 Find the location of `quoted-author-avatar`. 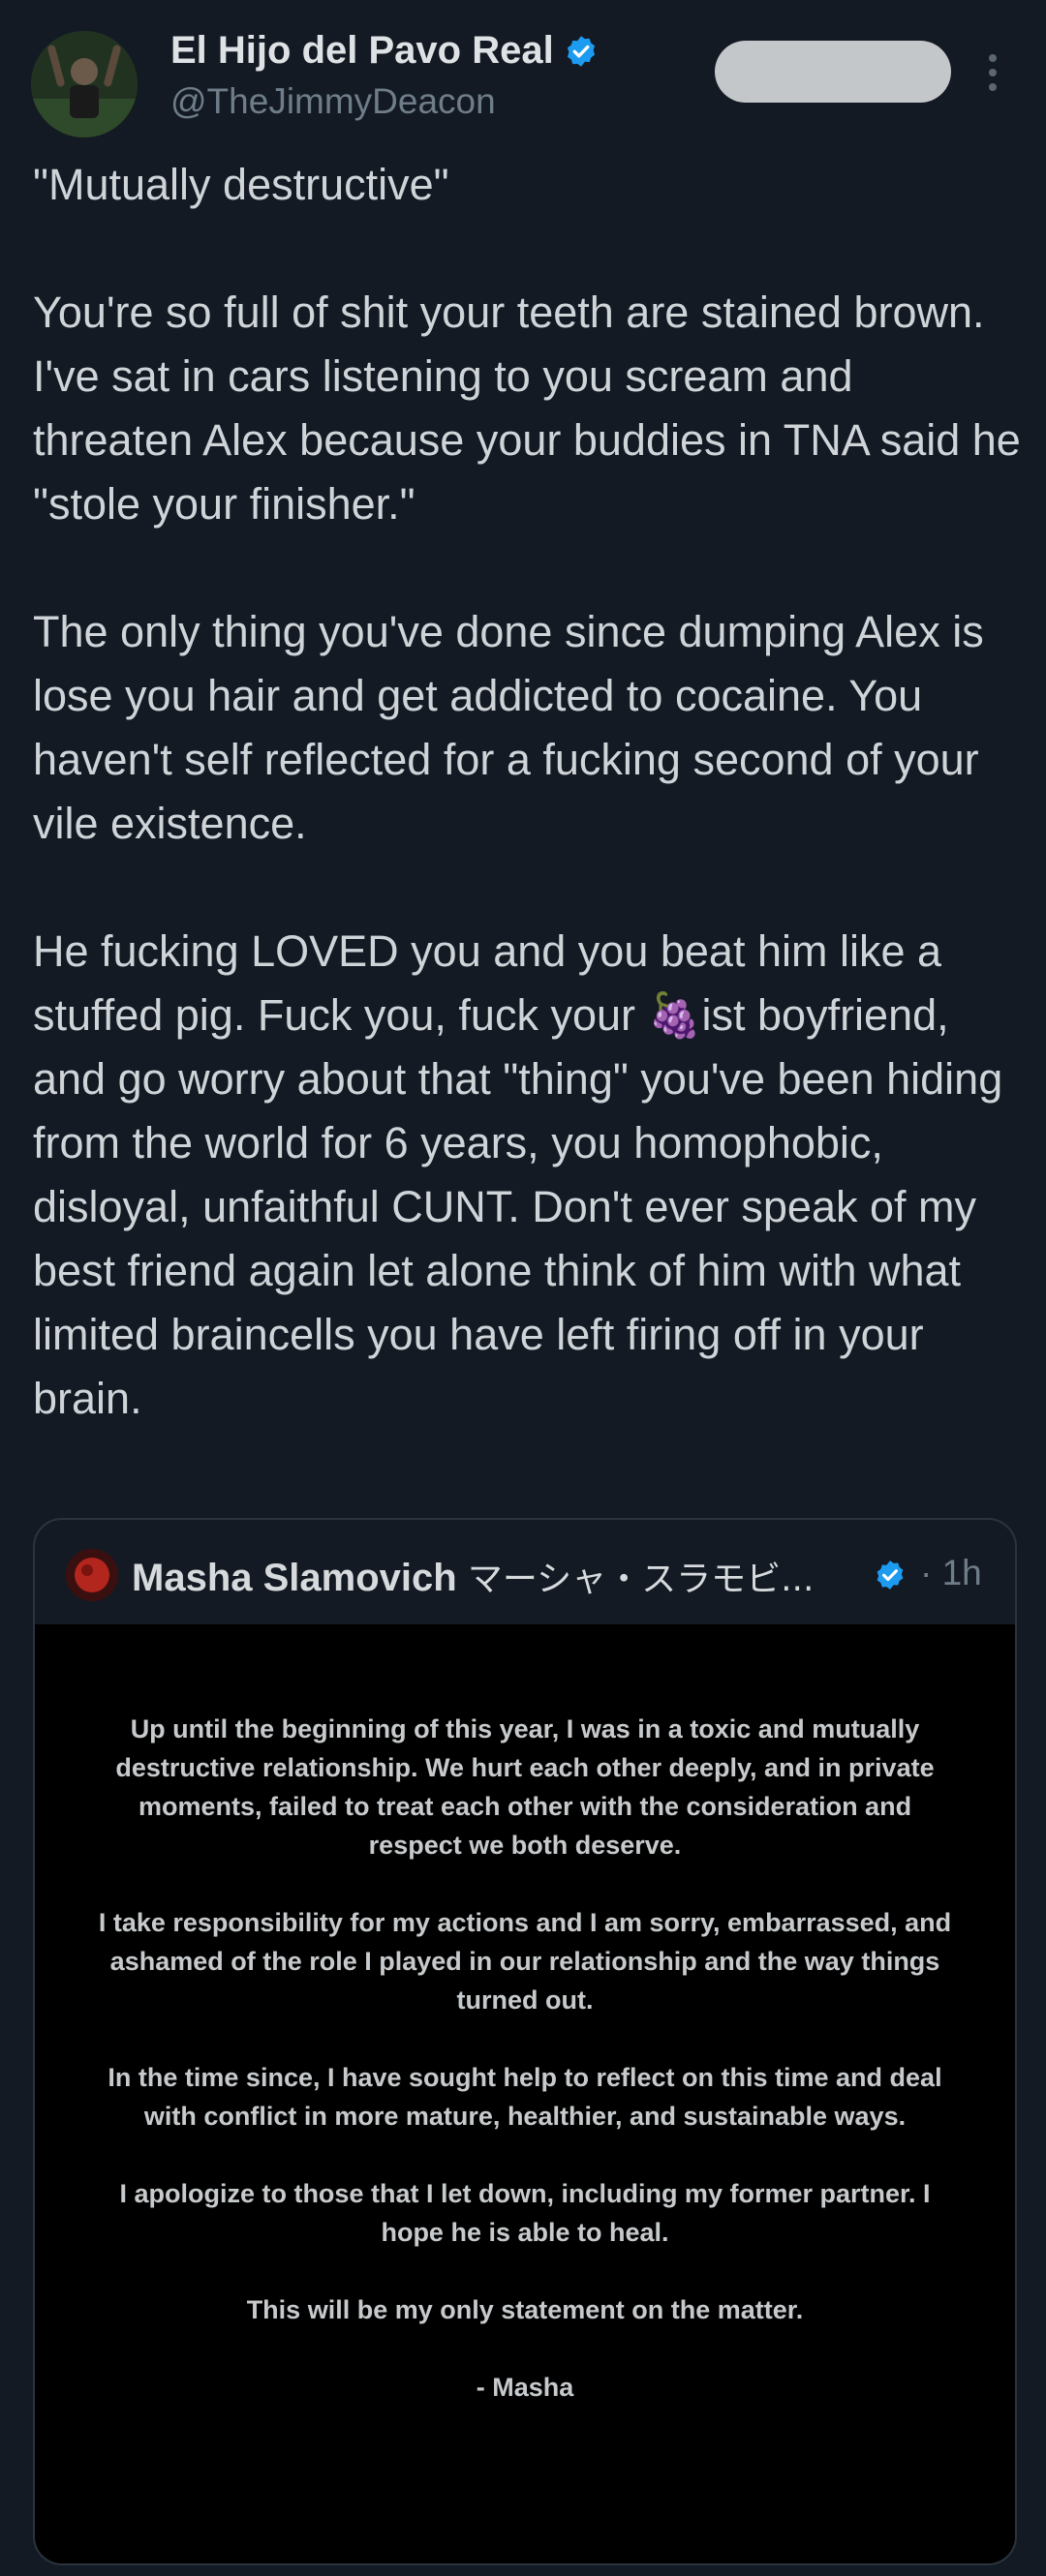

quoted-author-avatar is located at coordinates (92, 1575).